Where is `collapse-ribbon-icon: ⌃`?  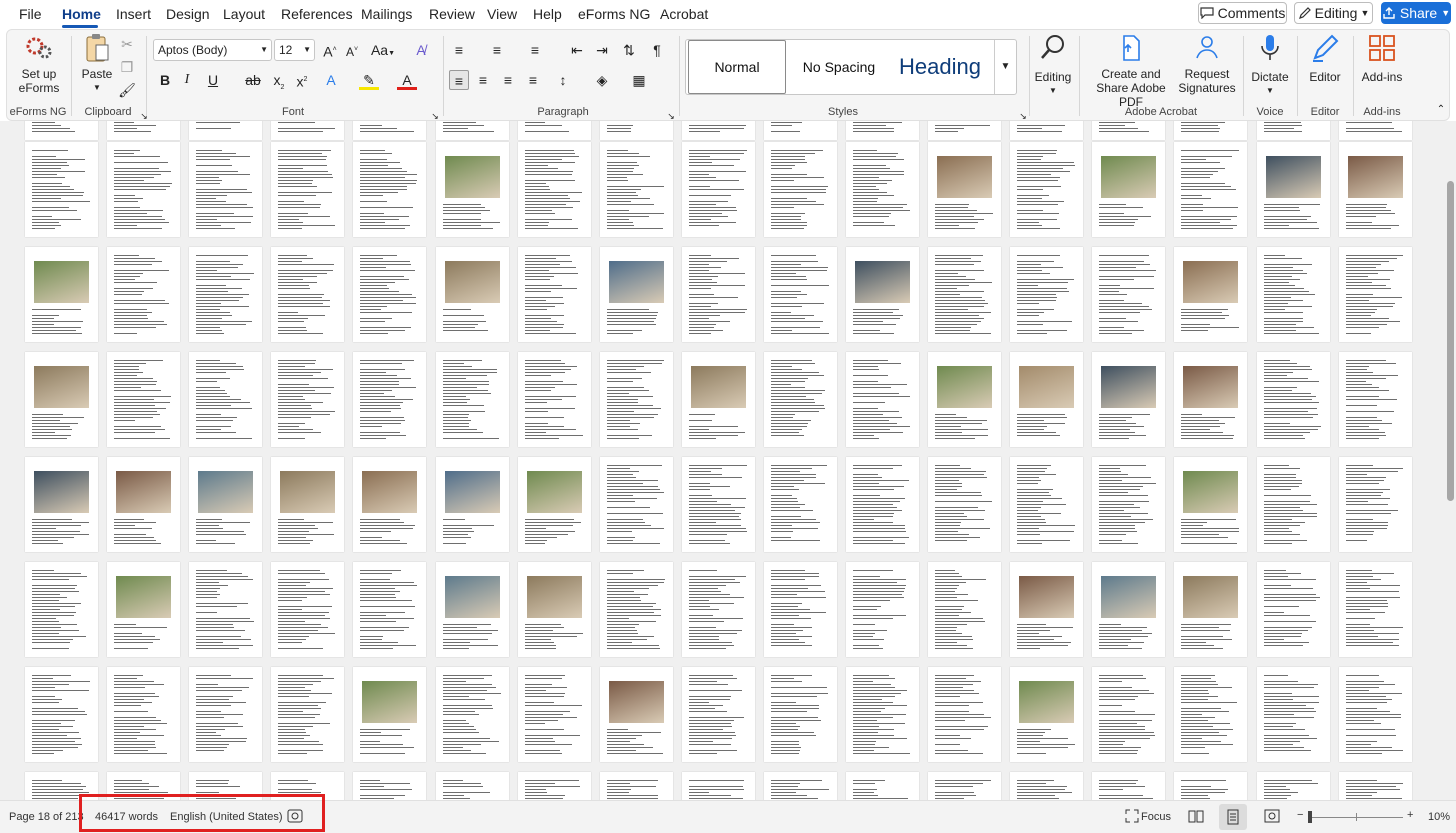
collapse-ribbon-icon: ⌃ is located at coordinates (1441, 110).